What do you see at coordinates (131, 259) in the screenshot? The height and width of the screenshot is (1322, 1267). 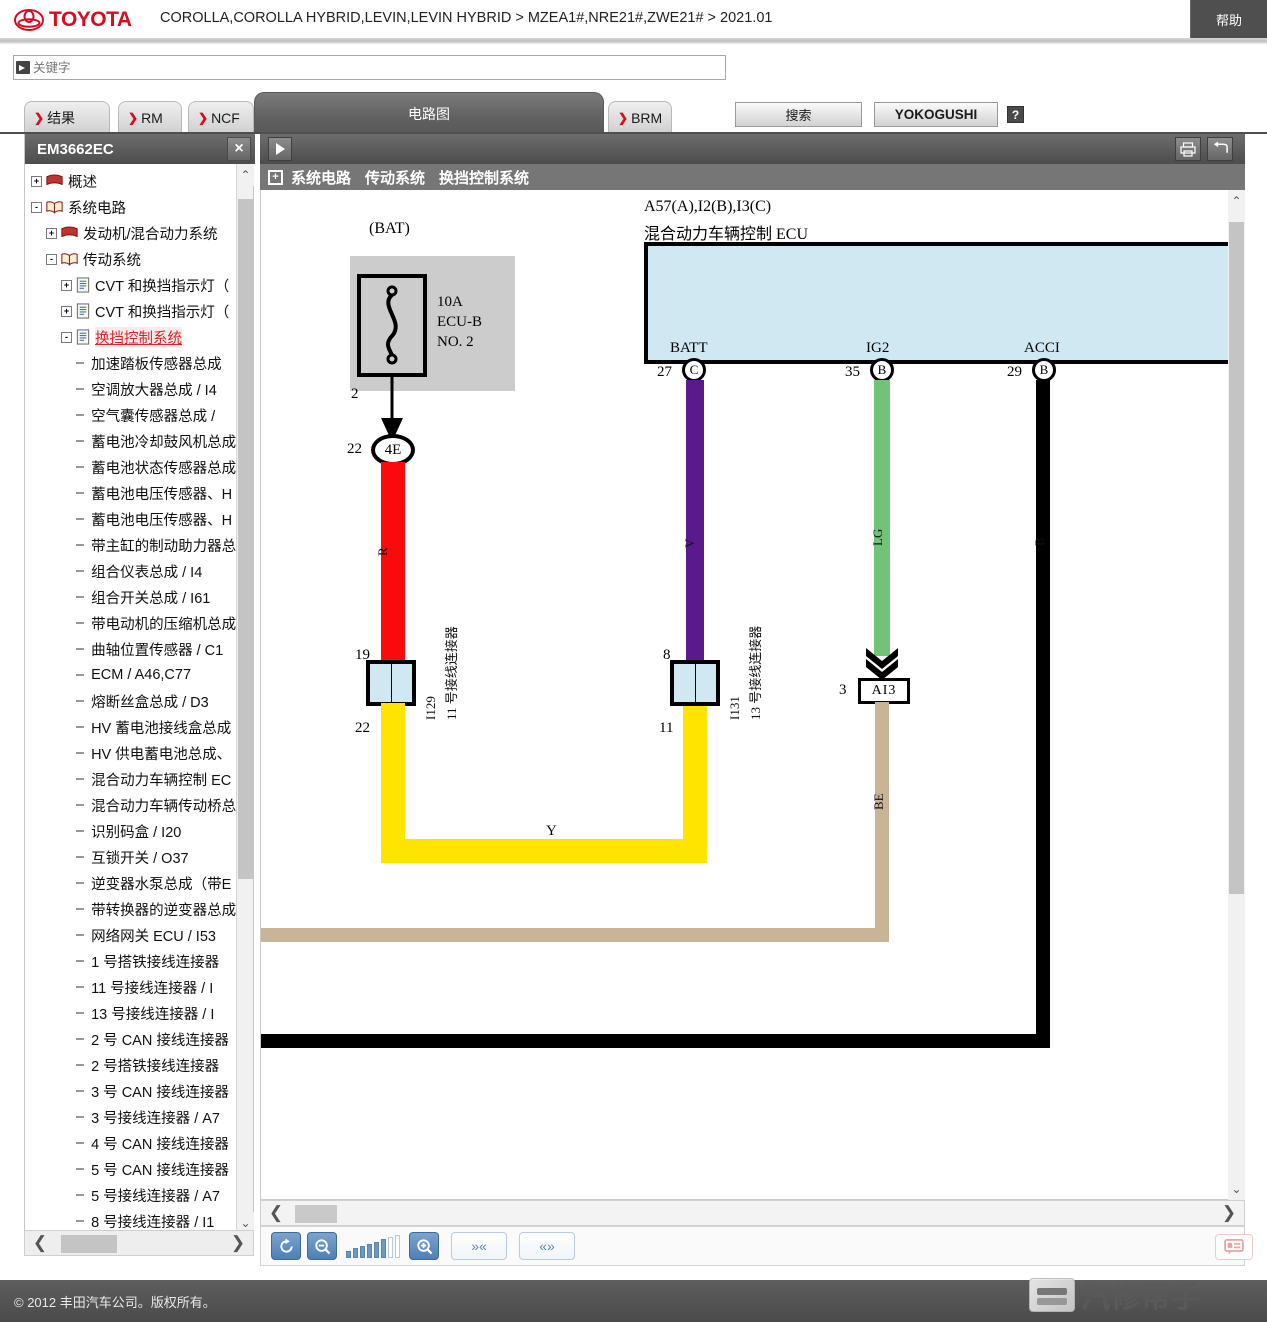 I see `tree-item-3: - 传动系统` at bounding box center [131, 259].